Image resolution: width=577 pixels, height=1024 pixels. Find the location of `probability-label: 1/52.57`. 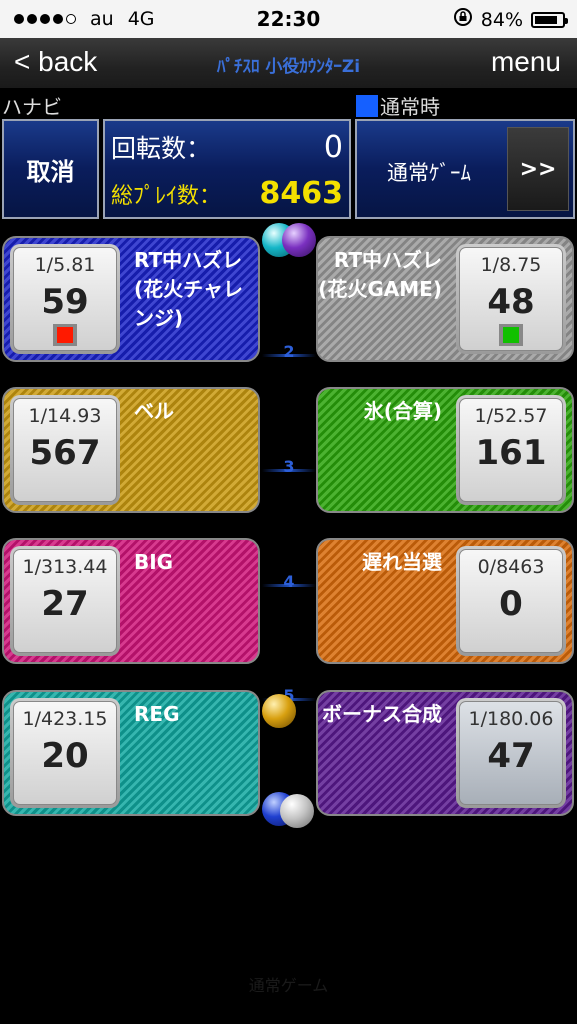

probability-label: 1/52.57 is located at coordinates (511, 416).